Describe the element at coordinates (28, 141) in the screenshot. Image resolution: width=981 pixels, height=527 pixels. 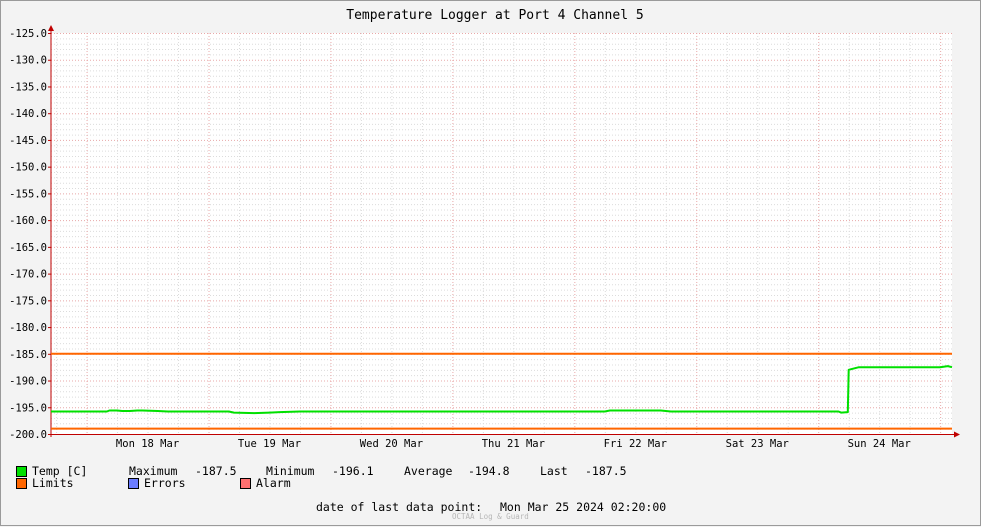
I see `y-tick-label: -145.0` at that location.